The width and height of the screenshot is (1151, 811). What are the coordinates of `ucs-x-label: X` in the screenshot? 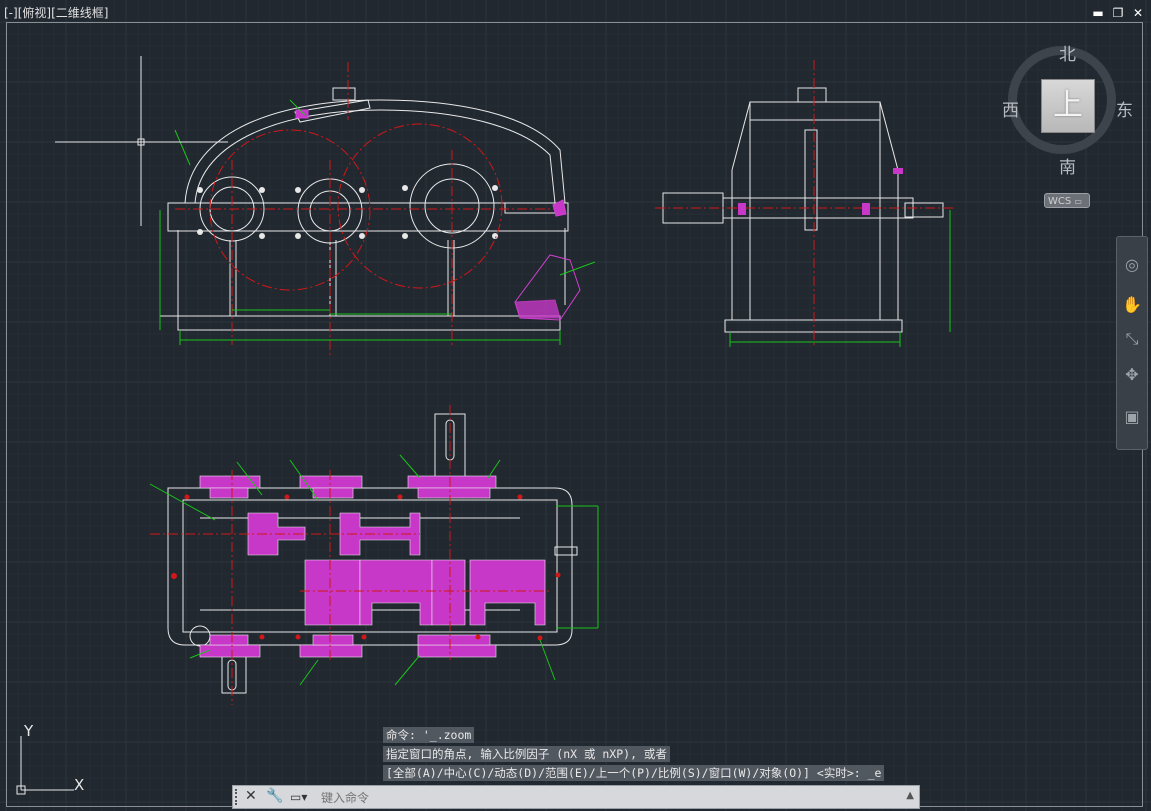 It's located at (79, 785).